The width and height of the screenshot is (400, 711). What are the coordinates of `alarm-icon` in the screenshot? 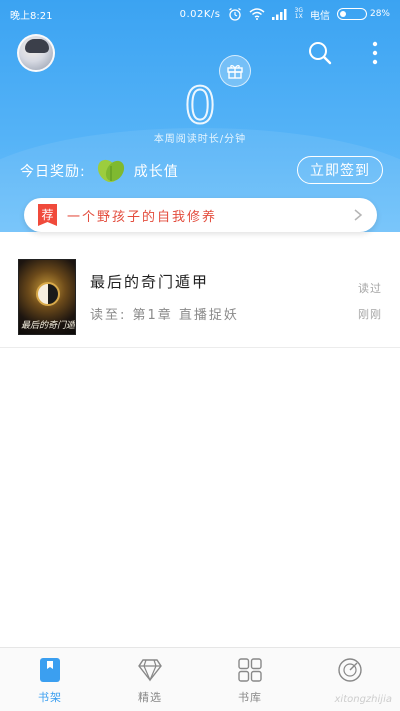 It's located at (234, 14).